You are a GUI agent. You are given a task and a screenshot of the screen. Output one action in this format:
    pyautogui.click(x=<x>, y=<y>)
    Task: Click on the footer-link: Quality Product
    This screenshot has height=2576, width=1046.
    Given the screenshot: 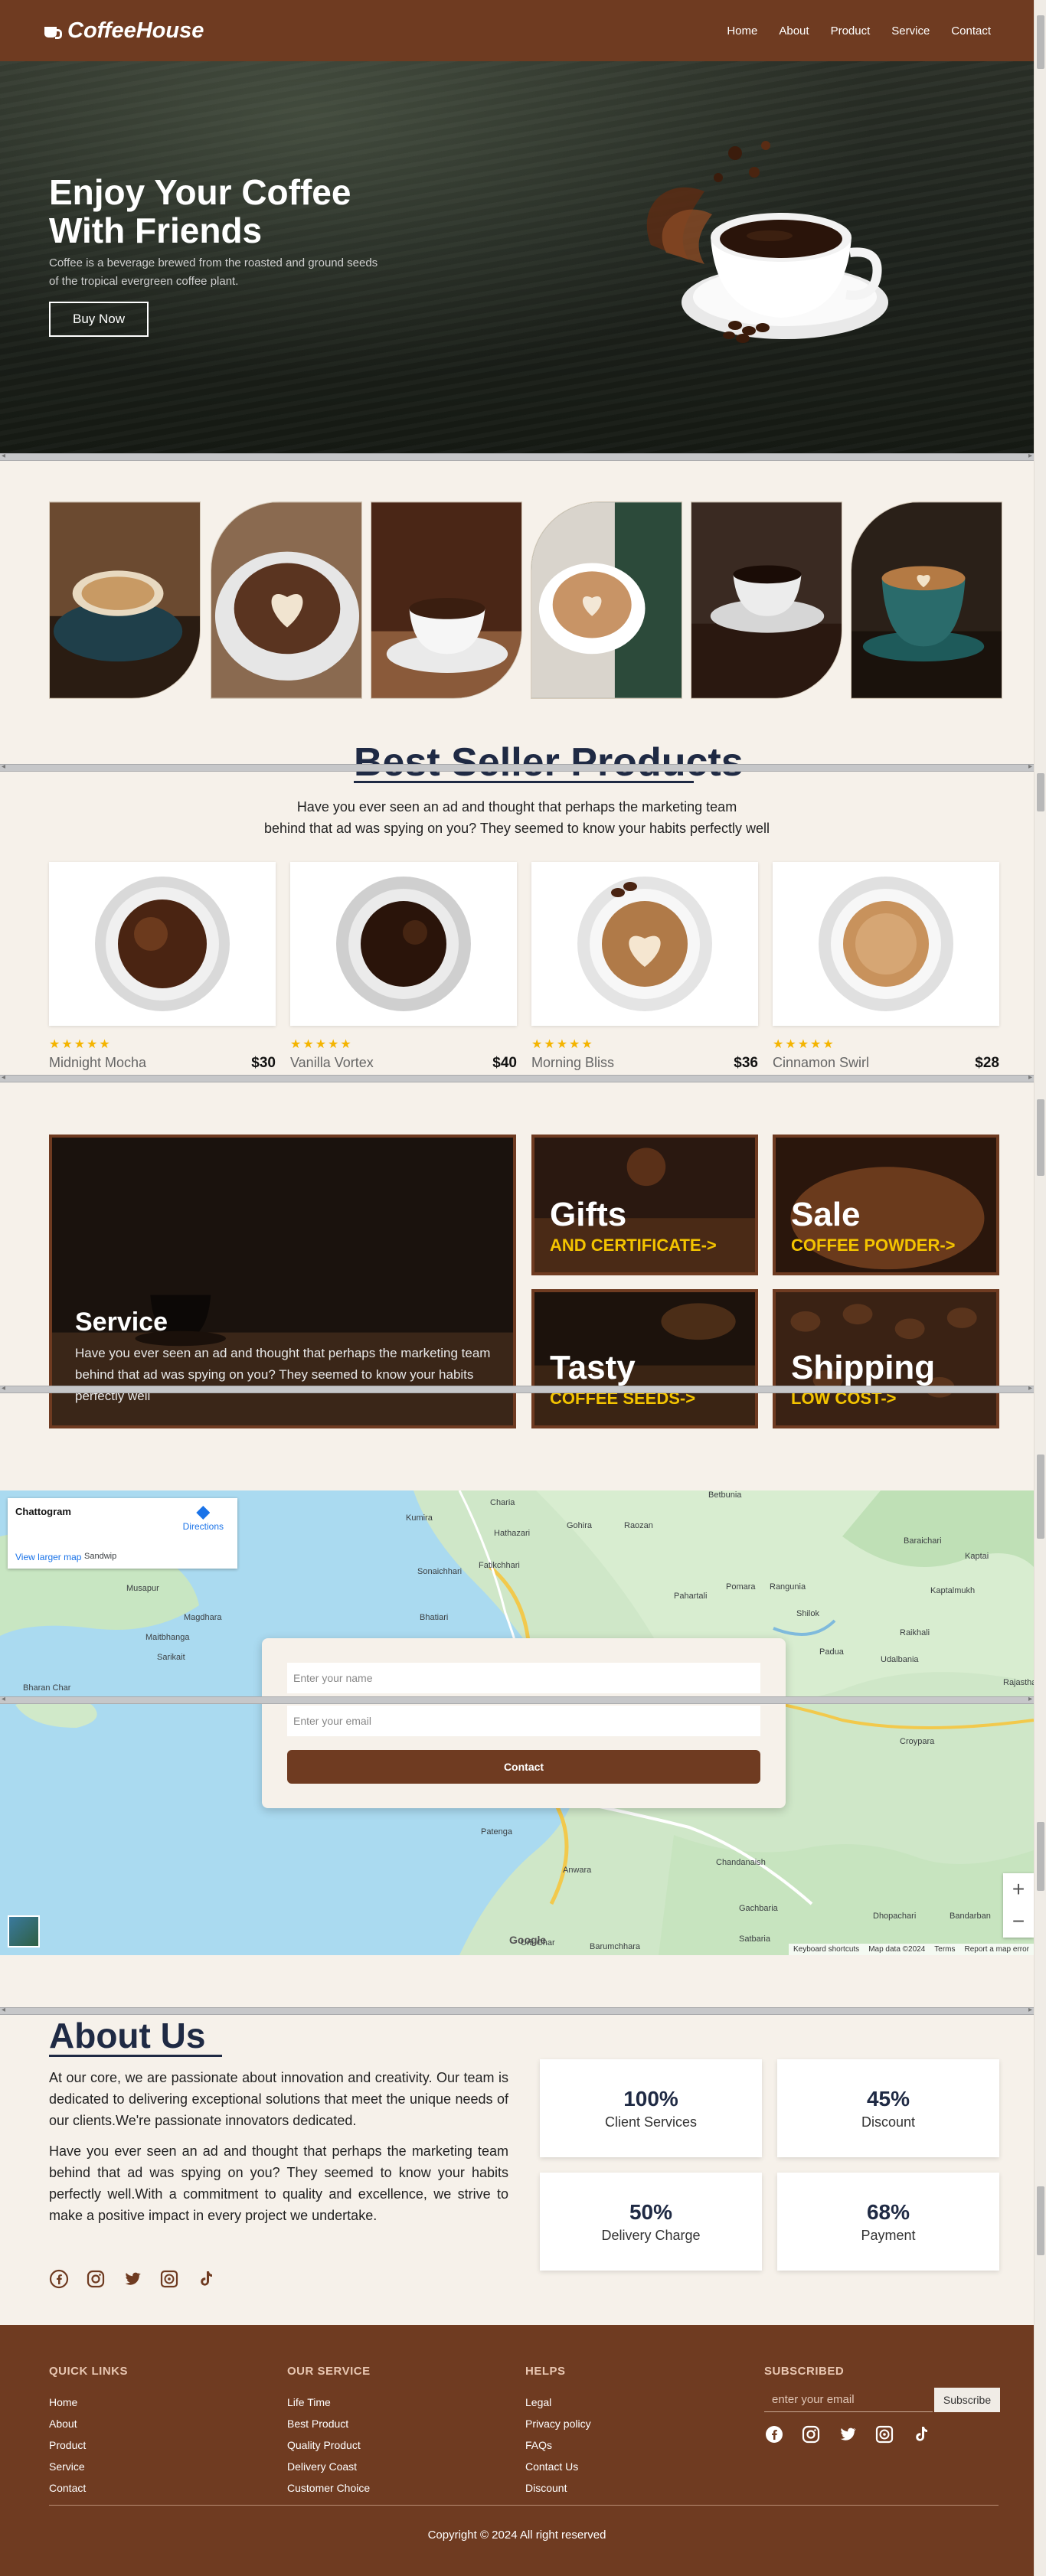 What is the action you would take?
    pyautogui.click(x=329, y=2445)
    